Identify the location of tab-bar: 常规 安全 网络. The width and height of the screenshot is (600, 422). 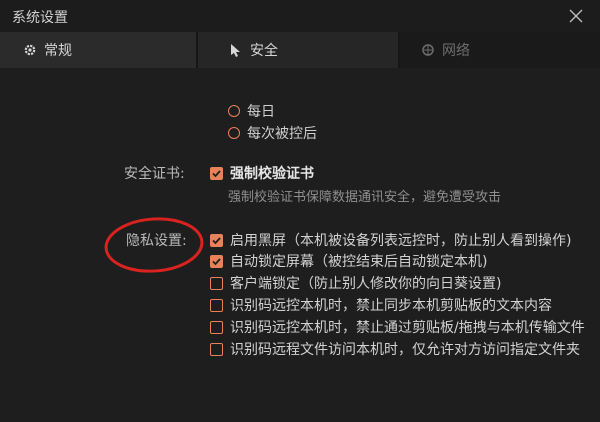
(300, 50).